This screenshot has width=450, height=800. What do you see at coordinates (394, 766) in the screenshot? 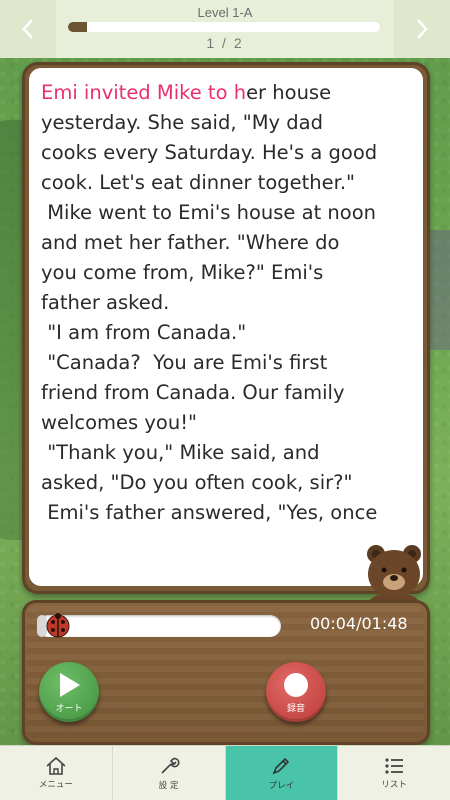
I see `list-icon` at bounding box center [394, 766].